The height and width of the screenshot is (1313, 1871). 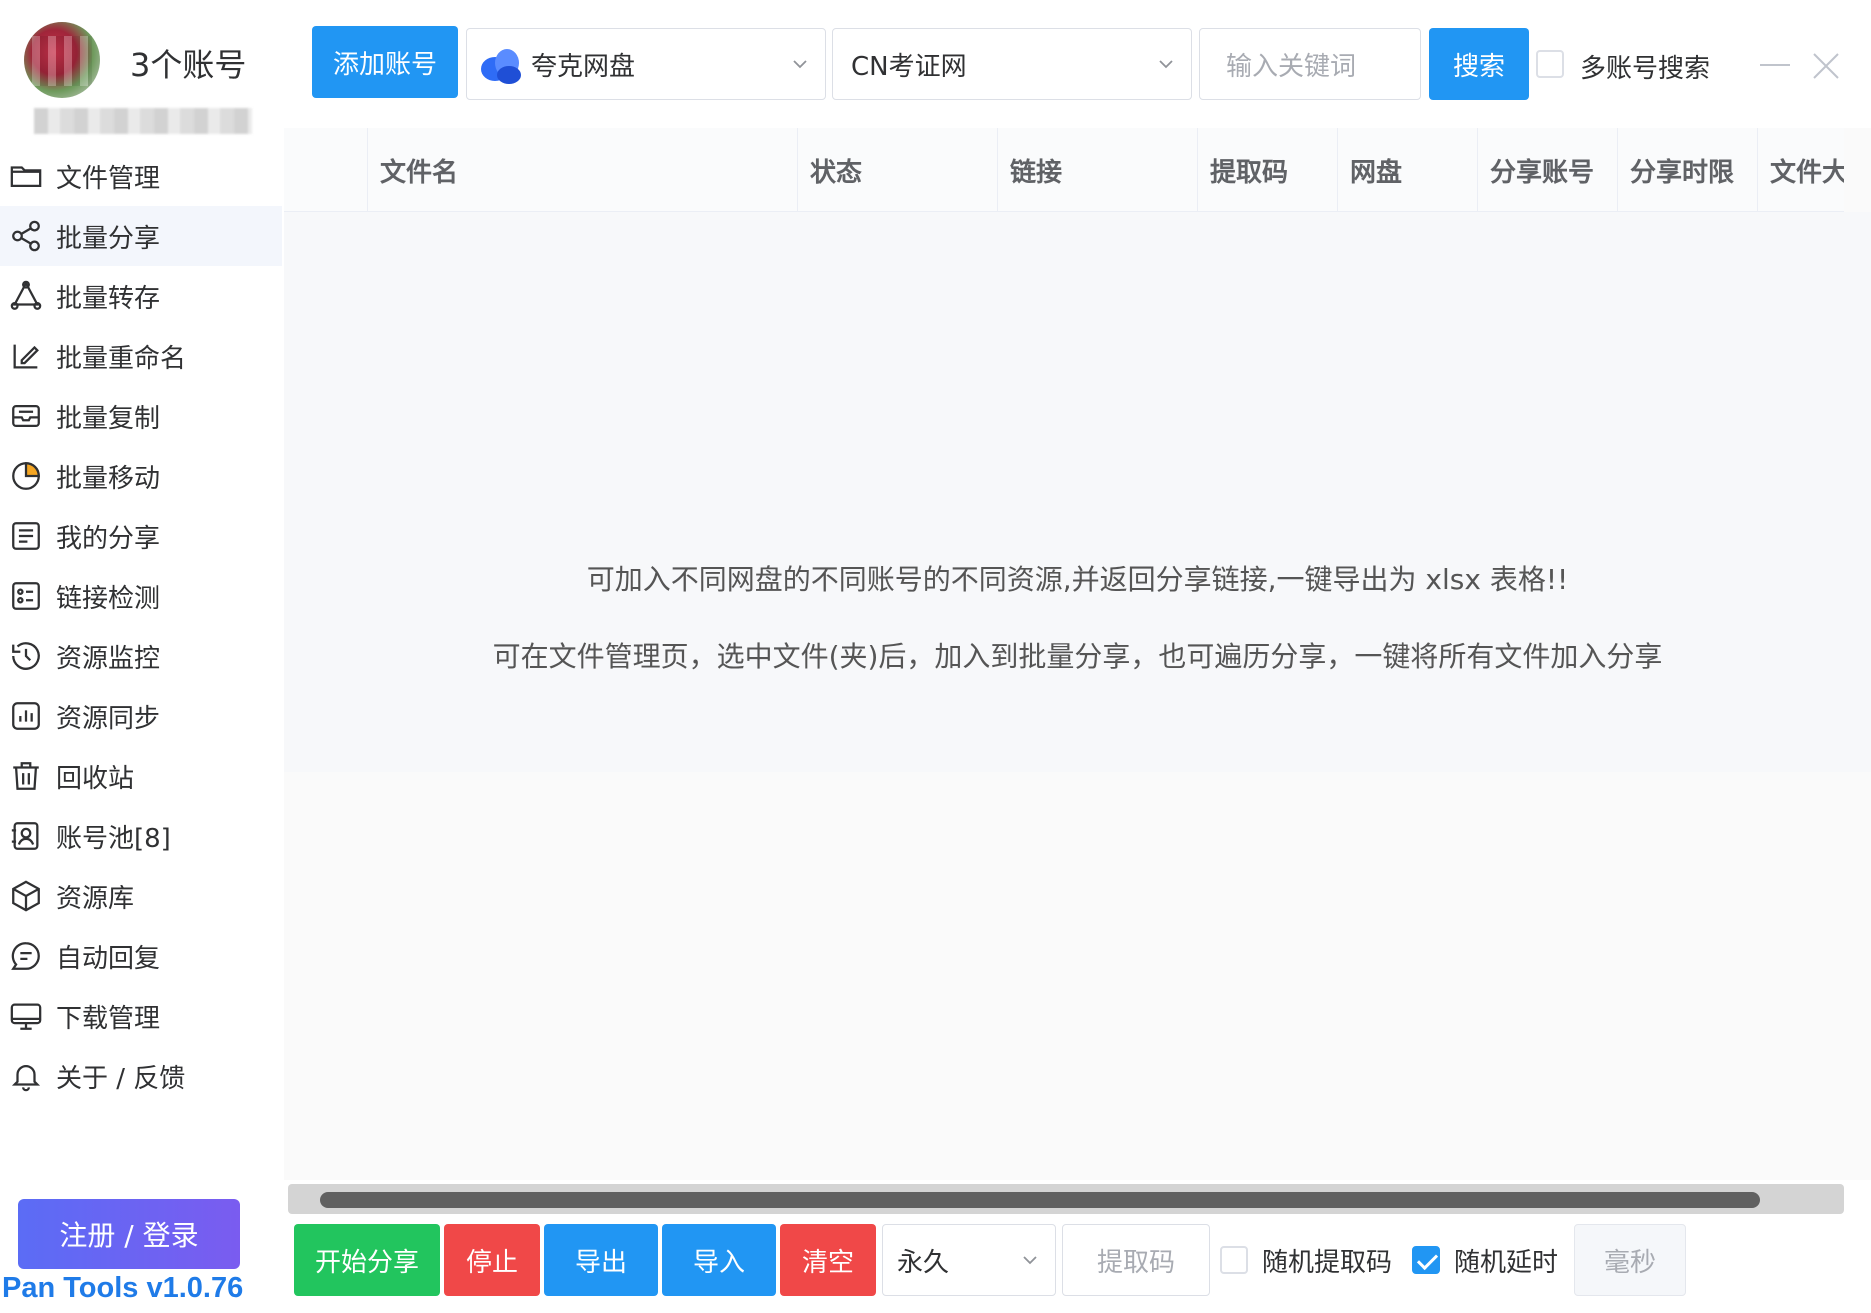 I want to click on horizontal-scrollbar, so click(x=1066, y=1199).